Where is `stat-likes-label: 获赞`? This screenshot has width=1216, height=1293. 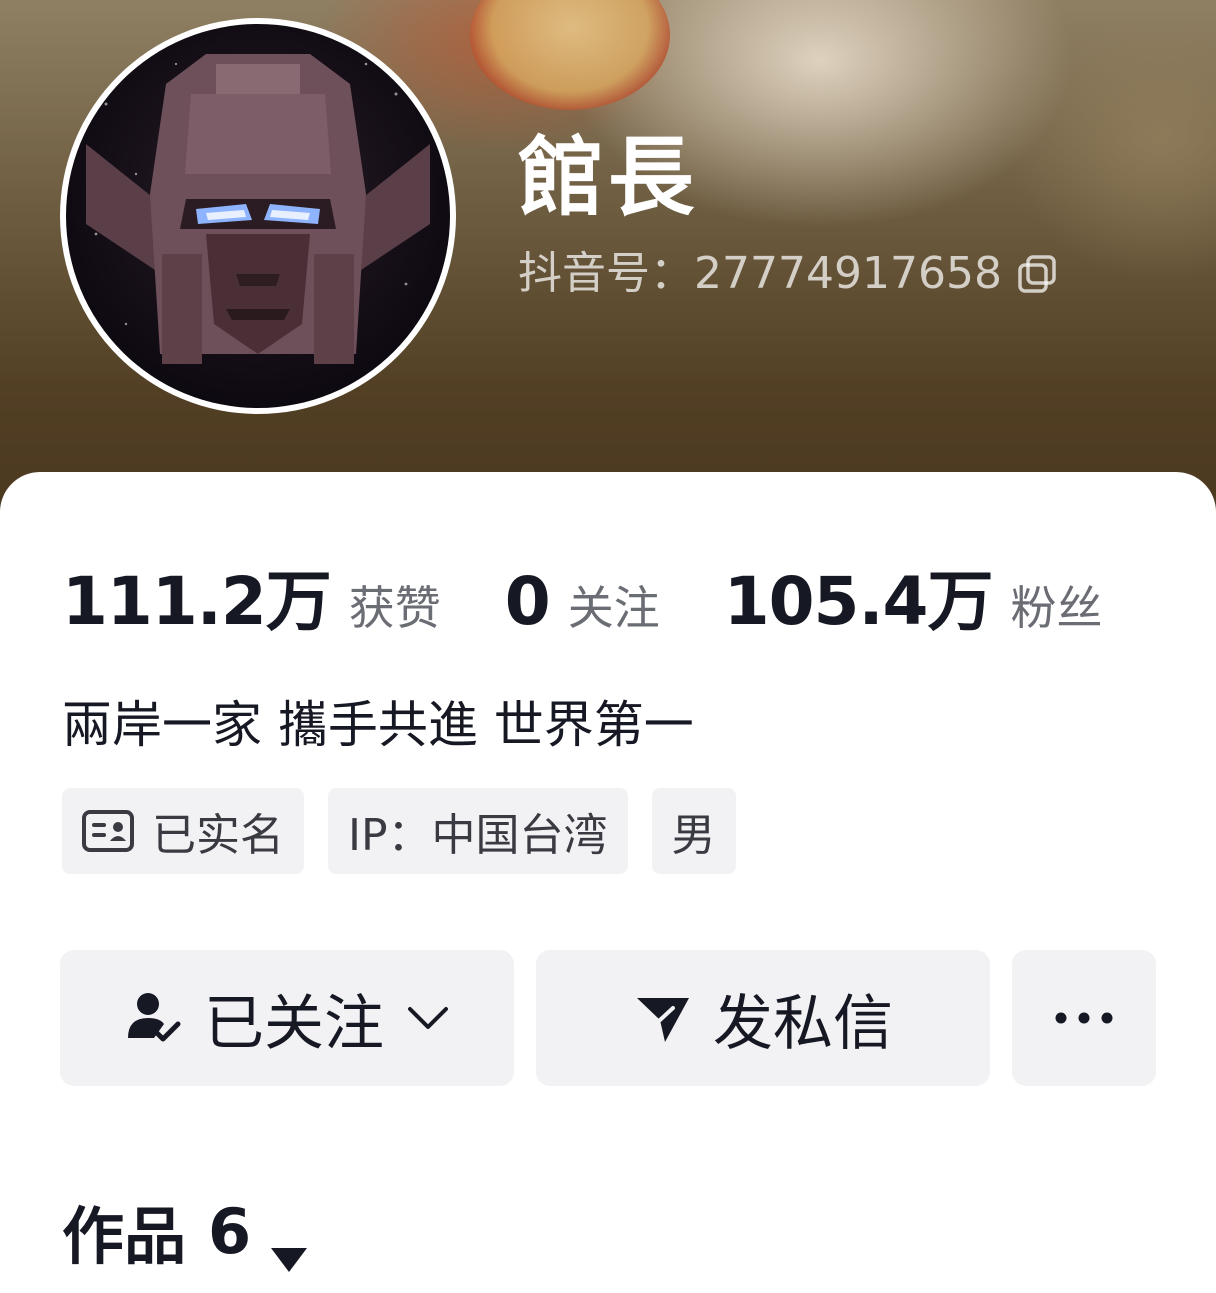
stat-likes-label: 获赞 is located at coordinates (394, 608).